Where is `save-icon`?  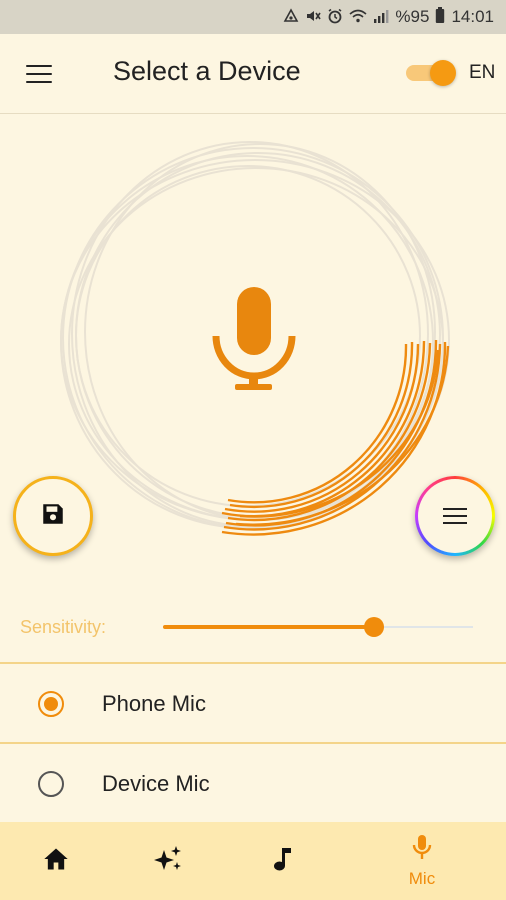
save-icon is located at coordinates (53, 516).